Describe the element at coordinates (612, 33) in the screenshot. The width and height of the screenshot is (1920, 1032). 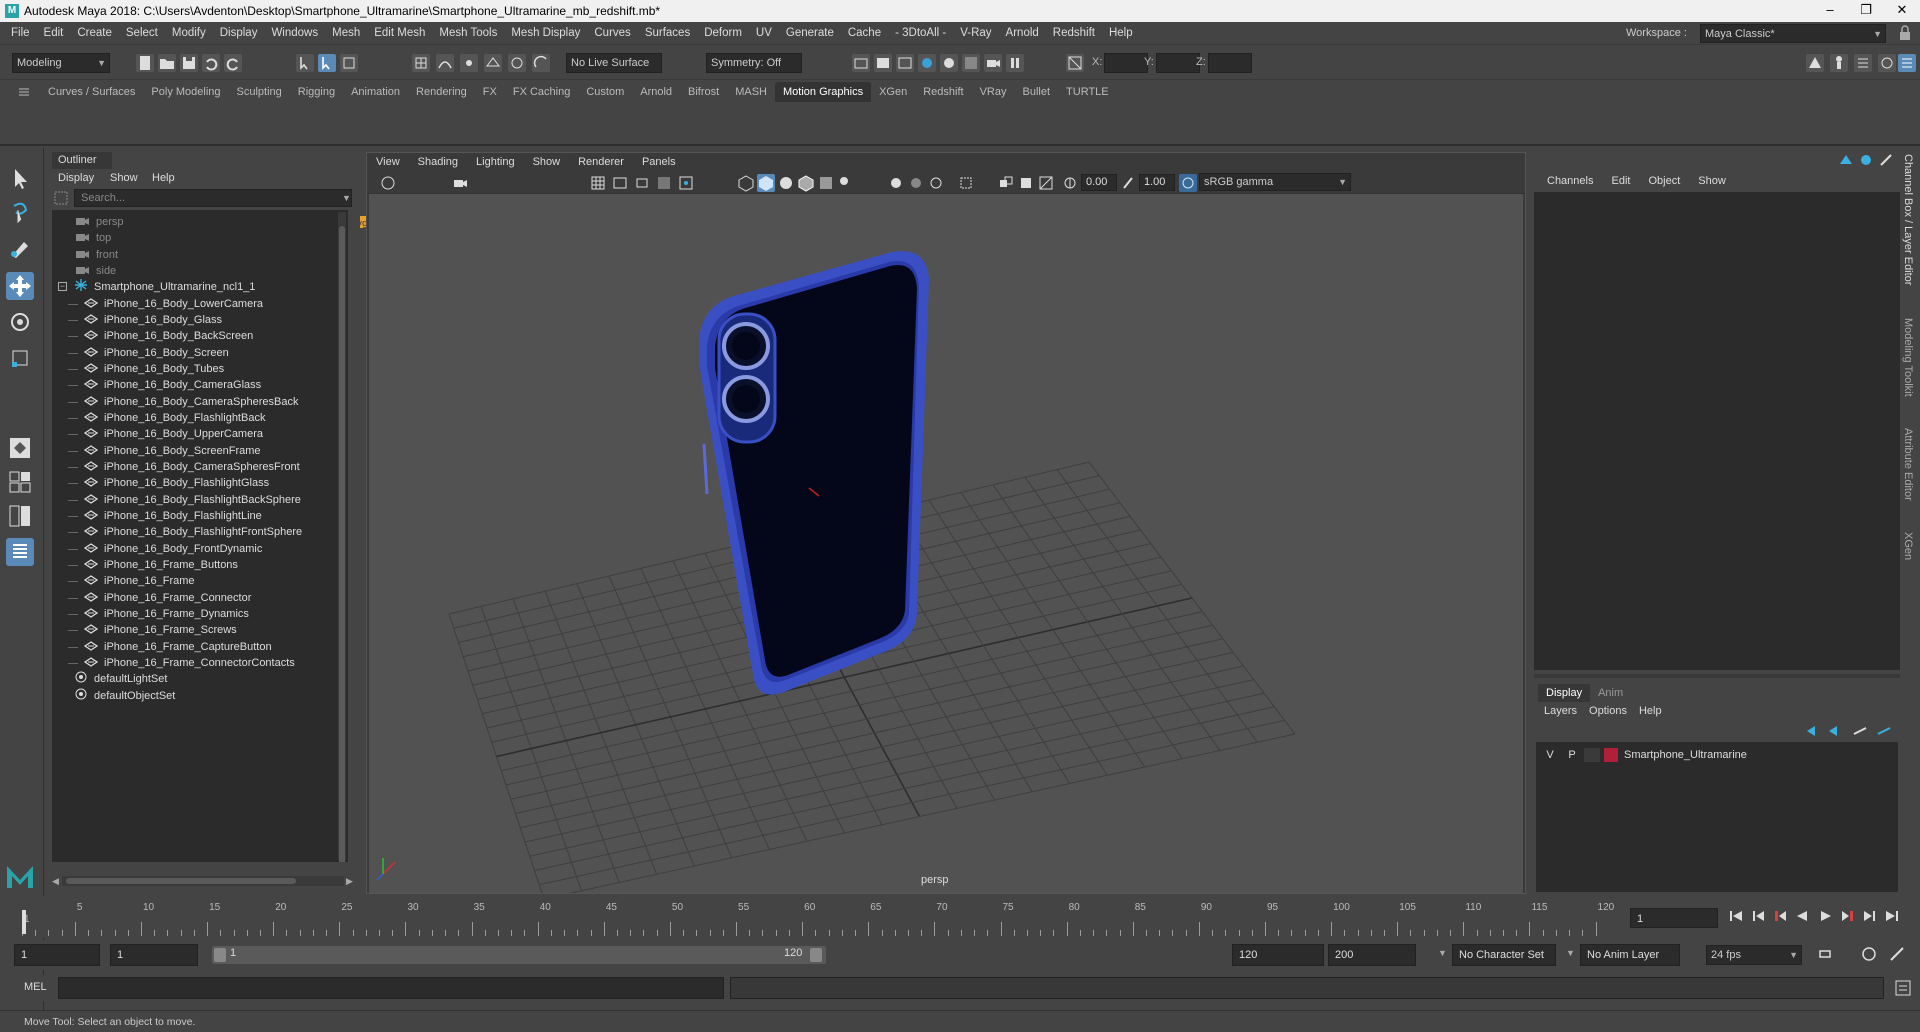
I see `menu-curves: Curves` at that location.